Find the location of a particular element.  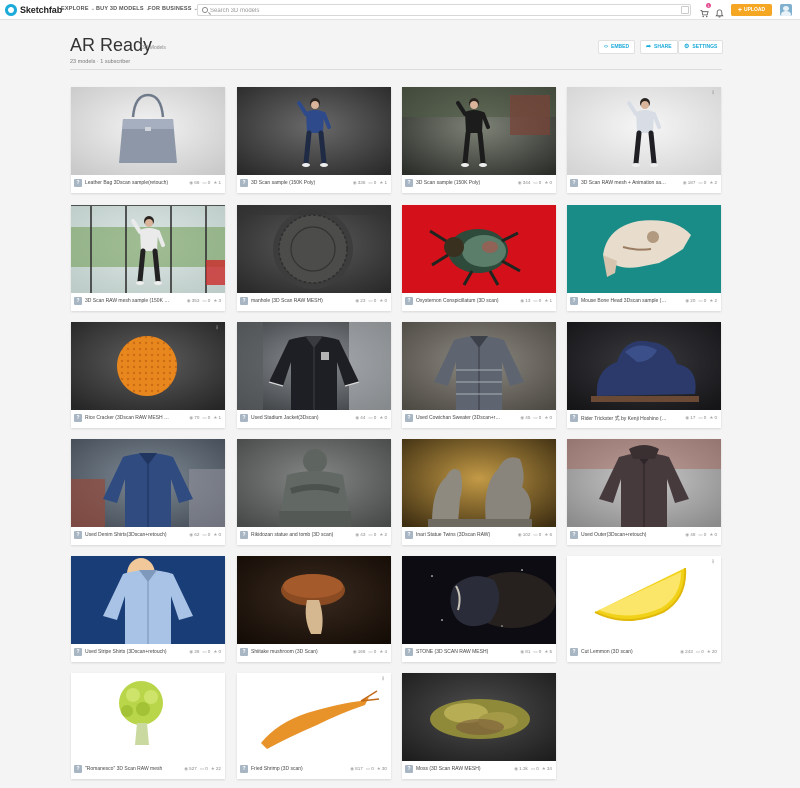

share-button: ➦ SHARE is located at coordinates (659, 47).